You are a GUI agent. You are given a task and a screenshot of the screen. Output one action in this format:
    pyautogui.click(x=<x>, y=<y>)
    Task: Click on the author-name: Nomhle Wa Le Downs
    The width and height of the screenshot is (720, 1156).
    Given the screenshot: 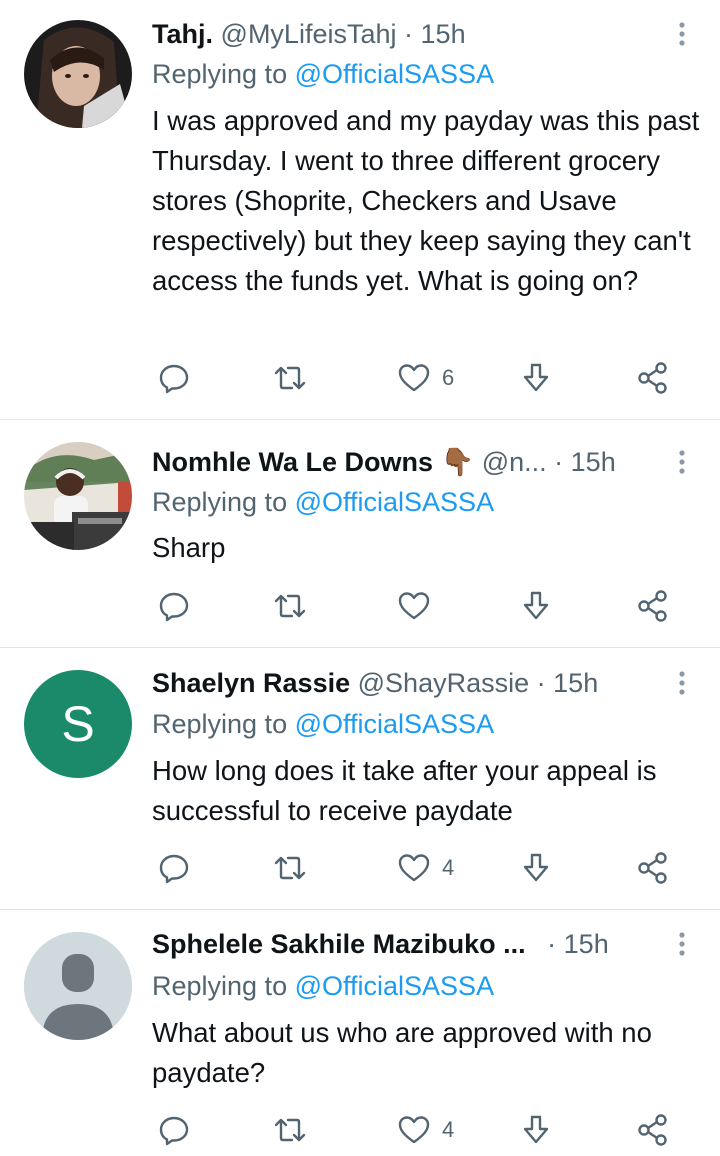 What is the action you would take?
    pyautogui.click(x=292, y=462)
    